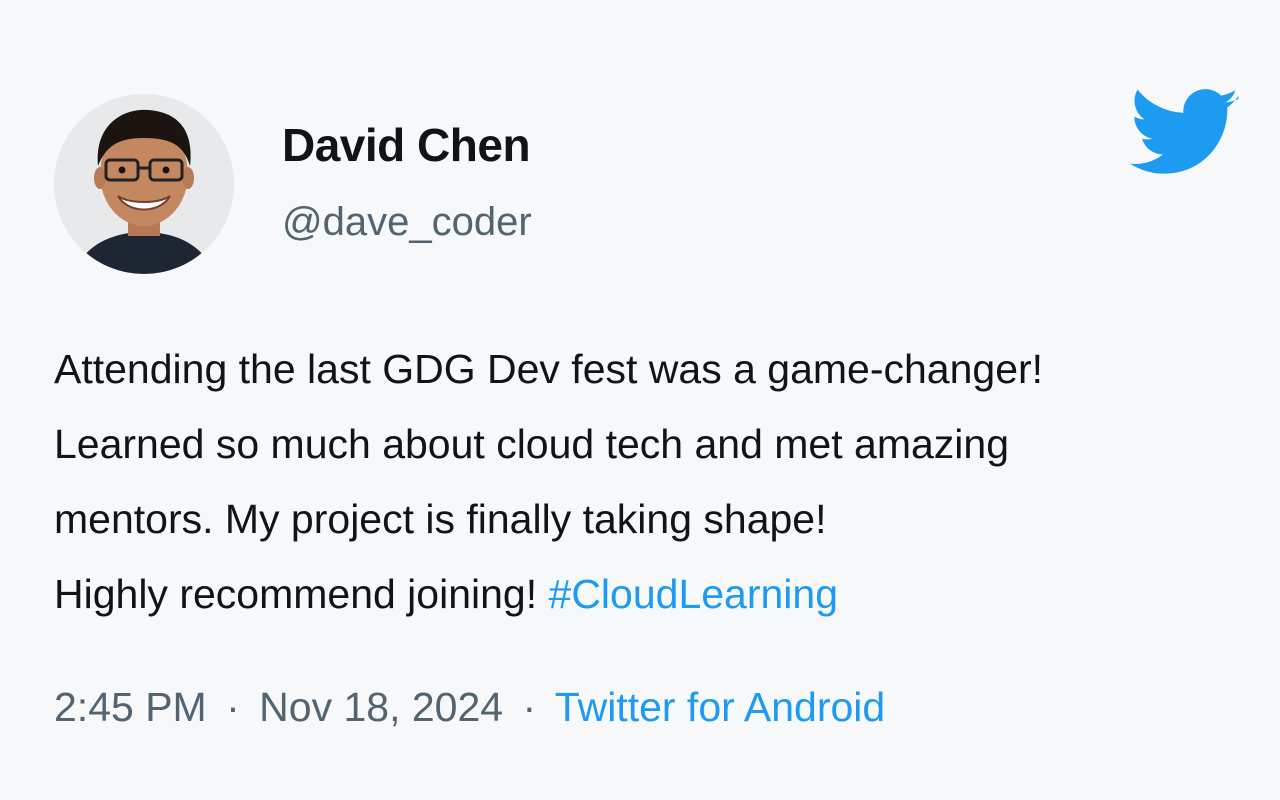 The image size is (1280, 800). I want to click on avatar, so click(144, 184).